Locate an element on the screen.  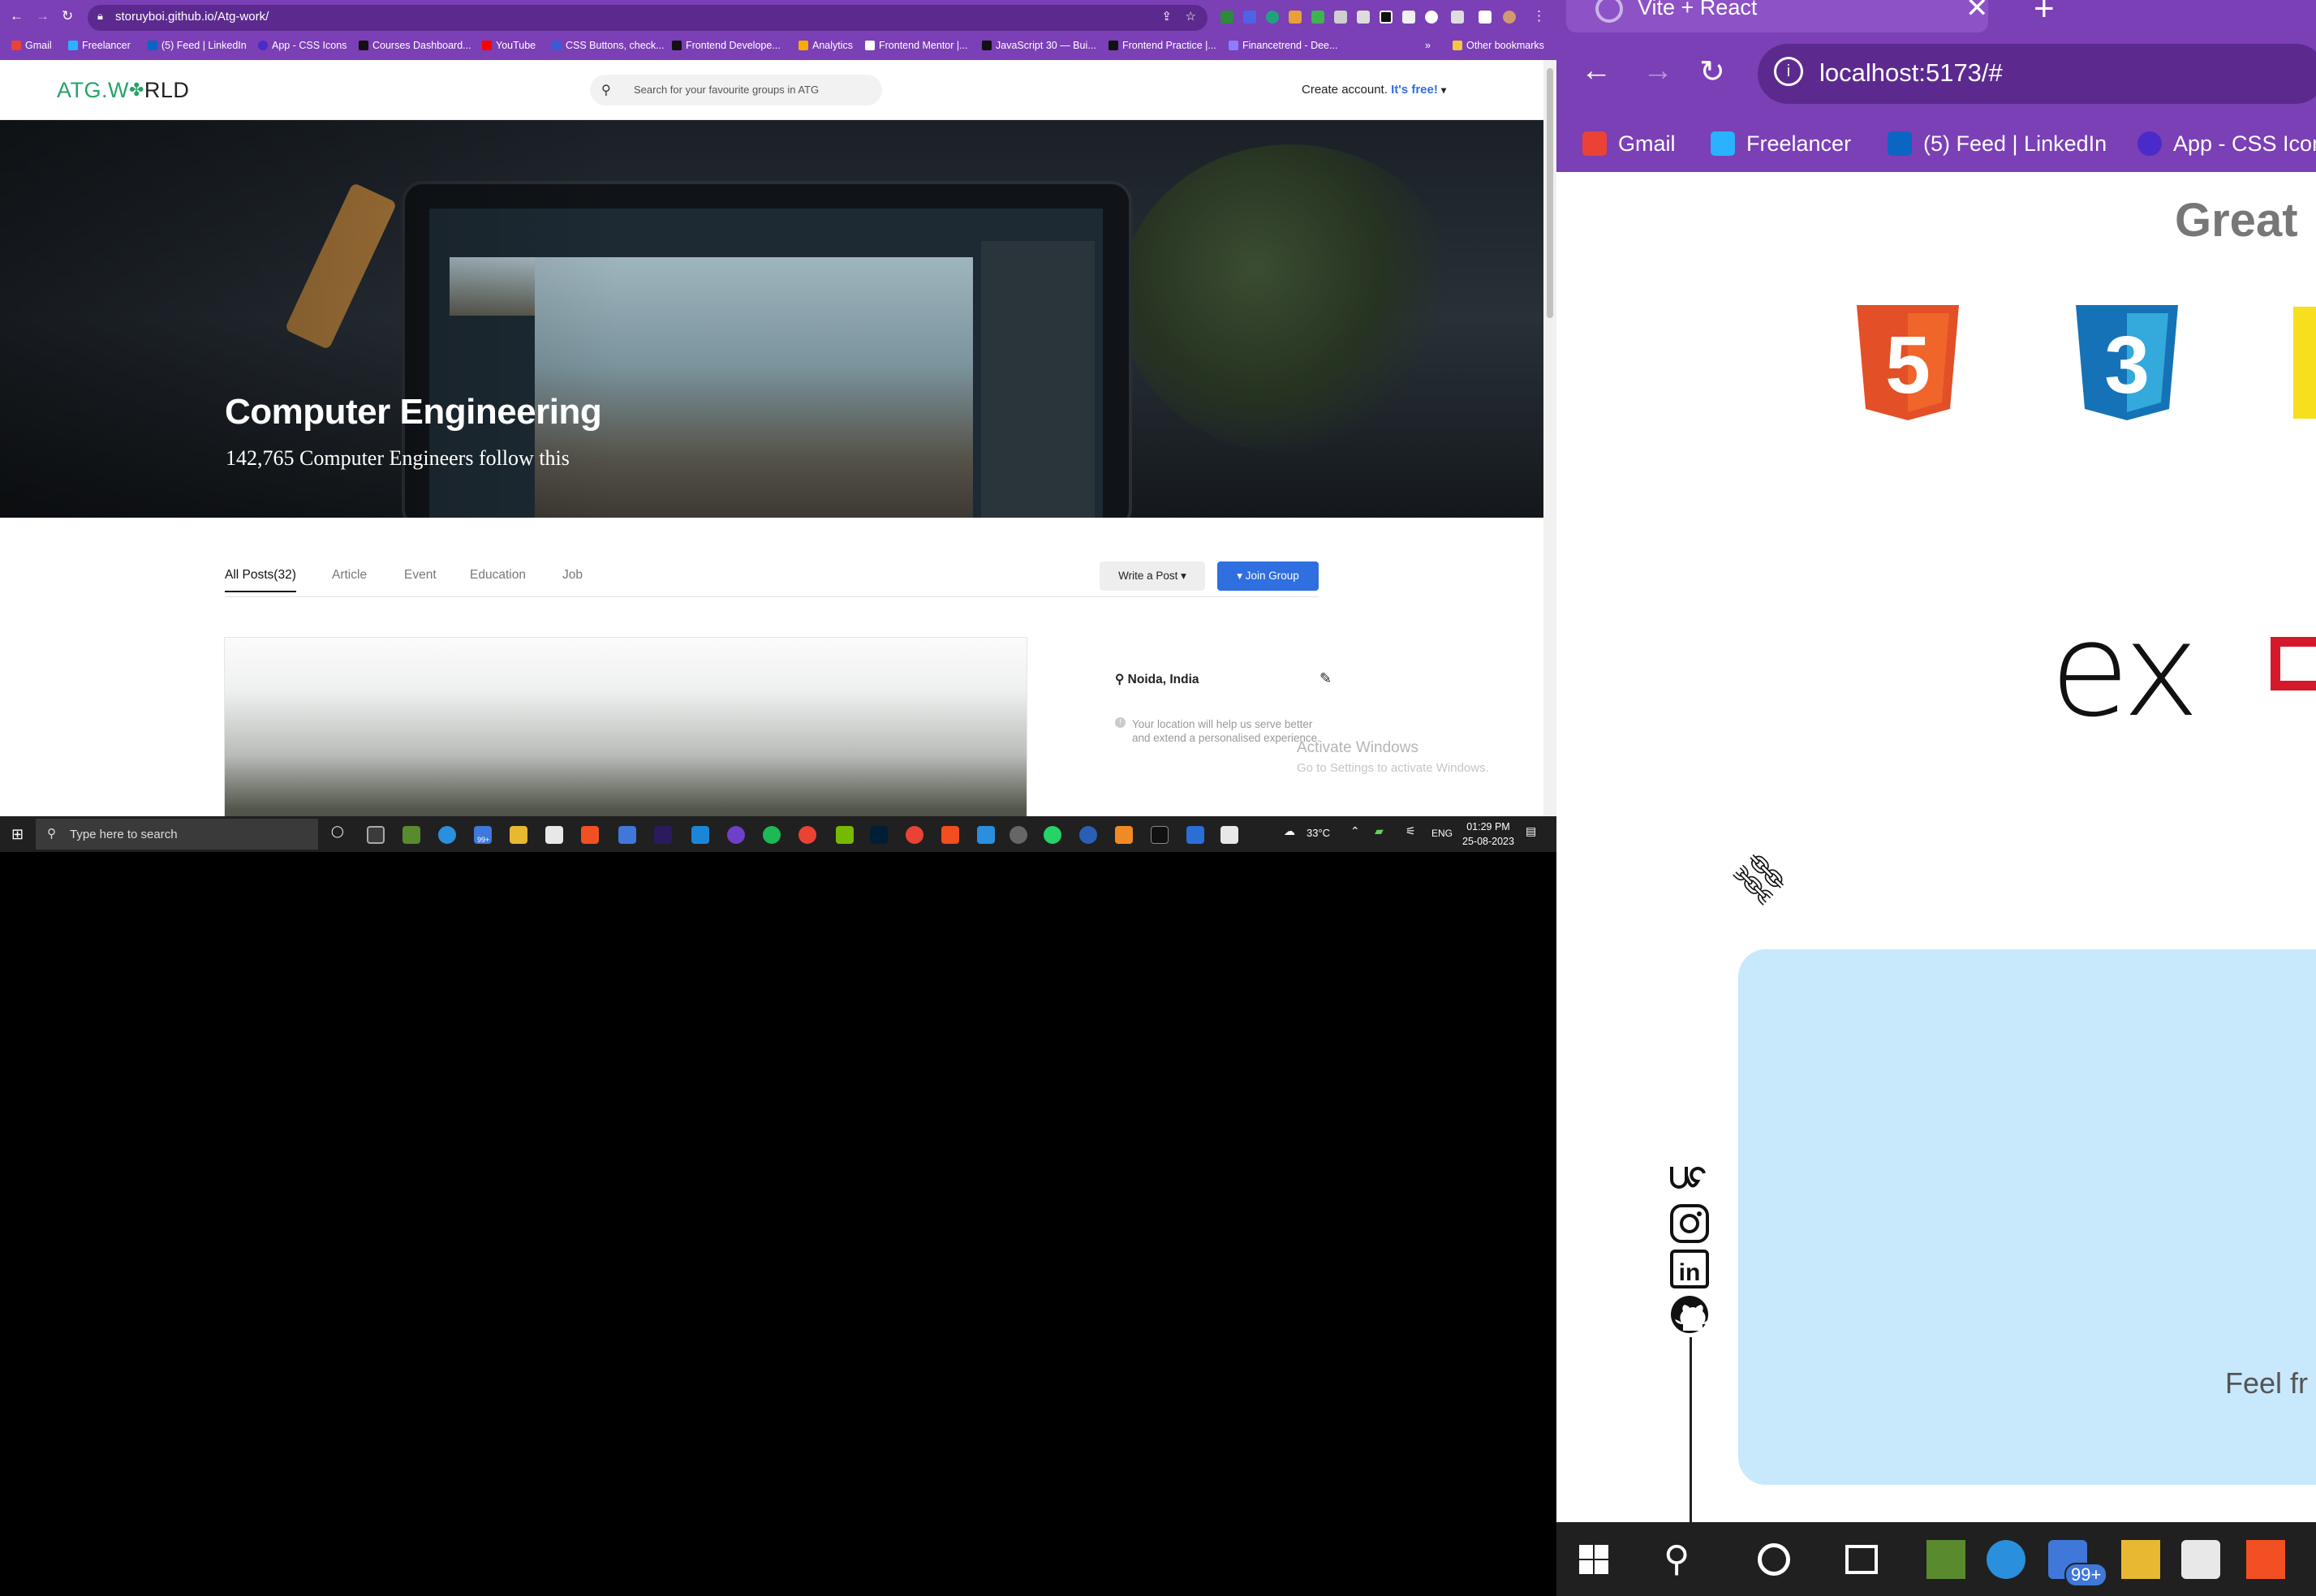
scrollbar-thumb is located at coordinates (1550, 193).